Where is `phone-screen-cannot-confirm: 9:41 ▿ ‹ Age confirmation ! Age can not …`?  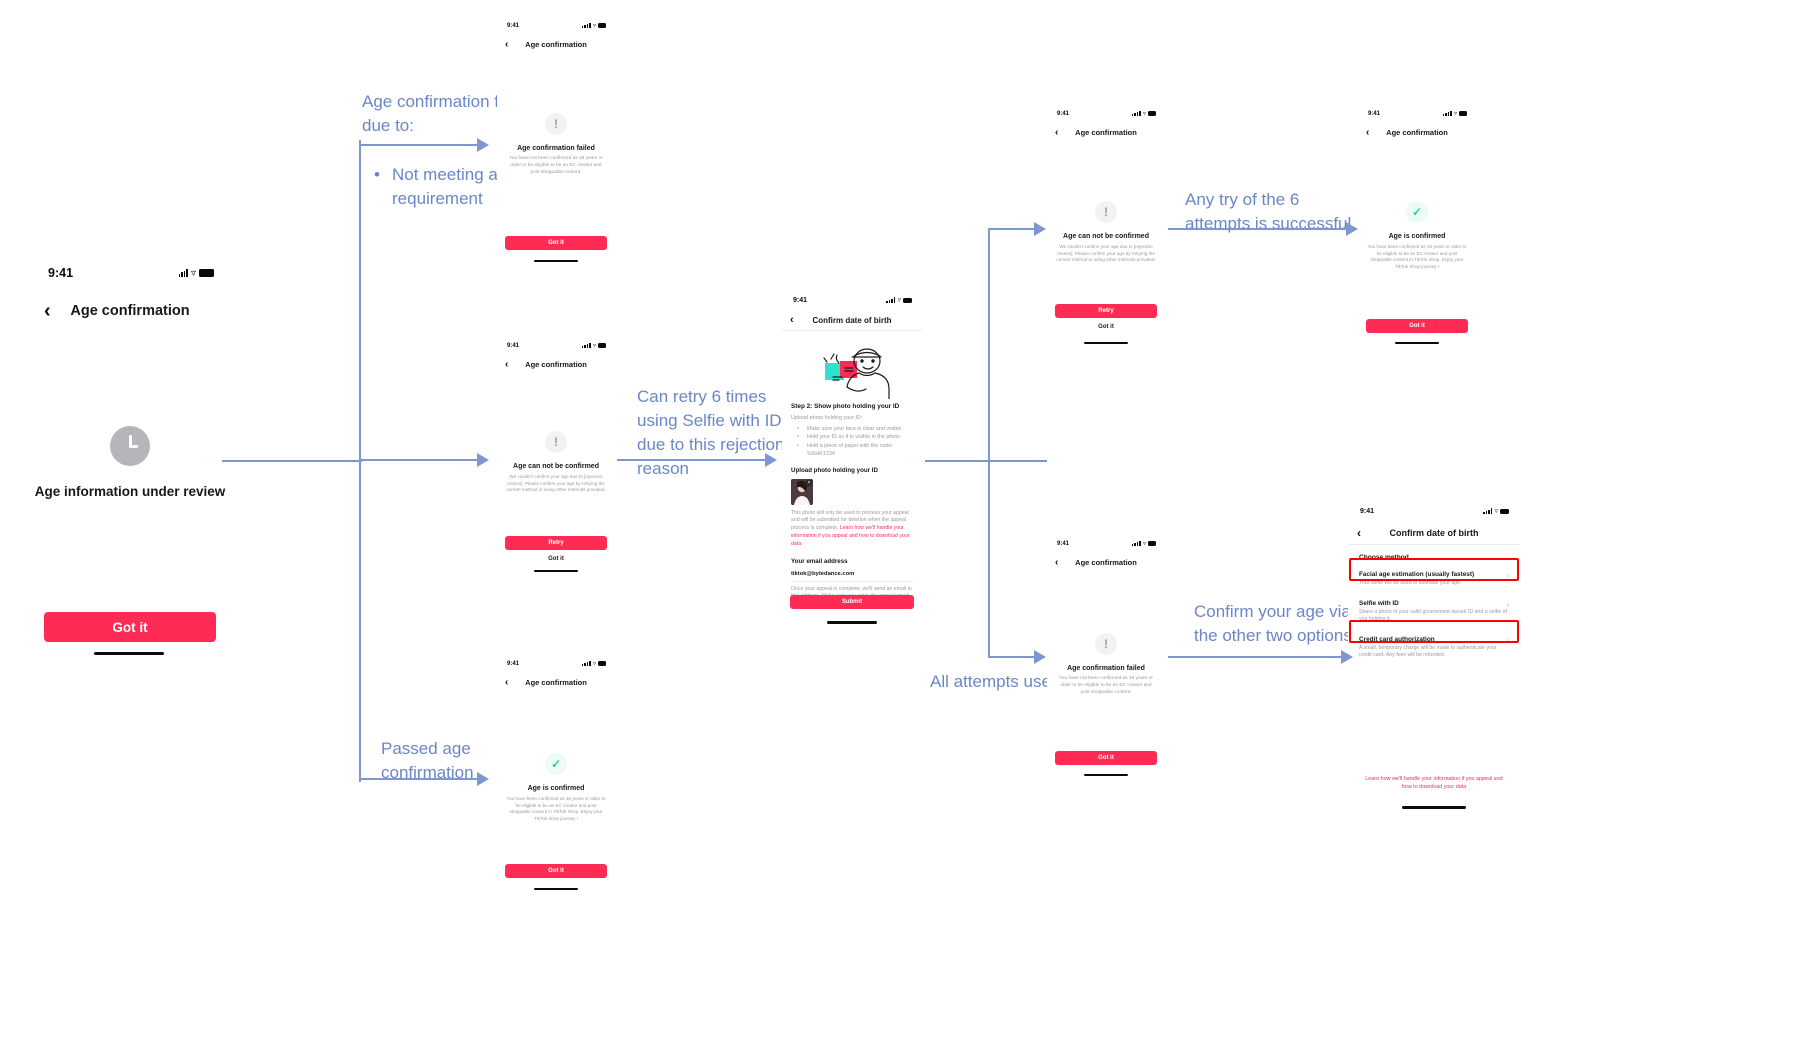
phone-screen-cannot-confirm: 9:41 ▿ ‹ Age confirmation ! Age can not … is located at coordinates (556, 455).